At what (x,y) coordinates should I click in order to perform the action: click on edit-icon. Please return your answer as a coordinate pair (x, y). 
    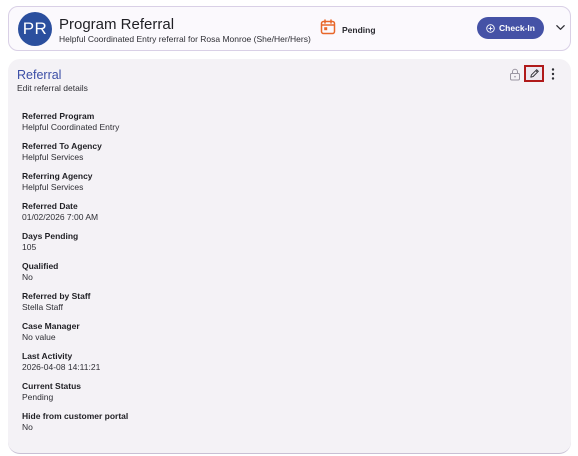
    Looking at the image, I should click on (534, 73).